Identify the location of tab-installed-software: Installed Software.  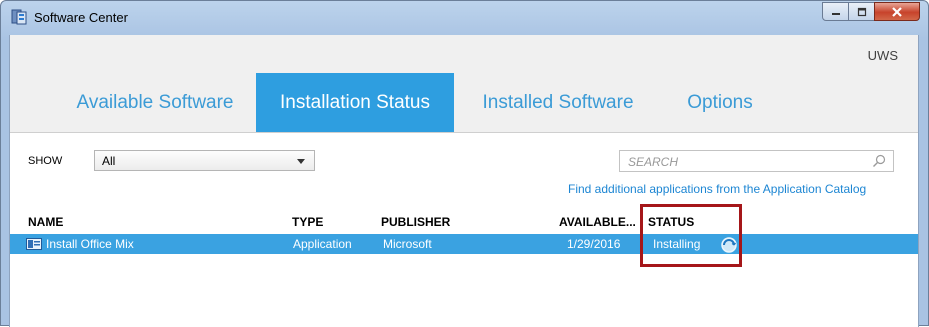
(558, 102).